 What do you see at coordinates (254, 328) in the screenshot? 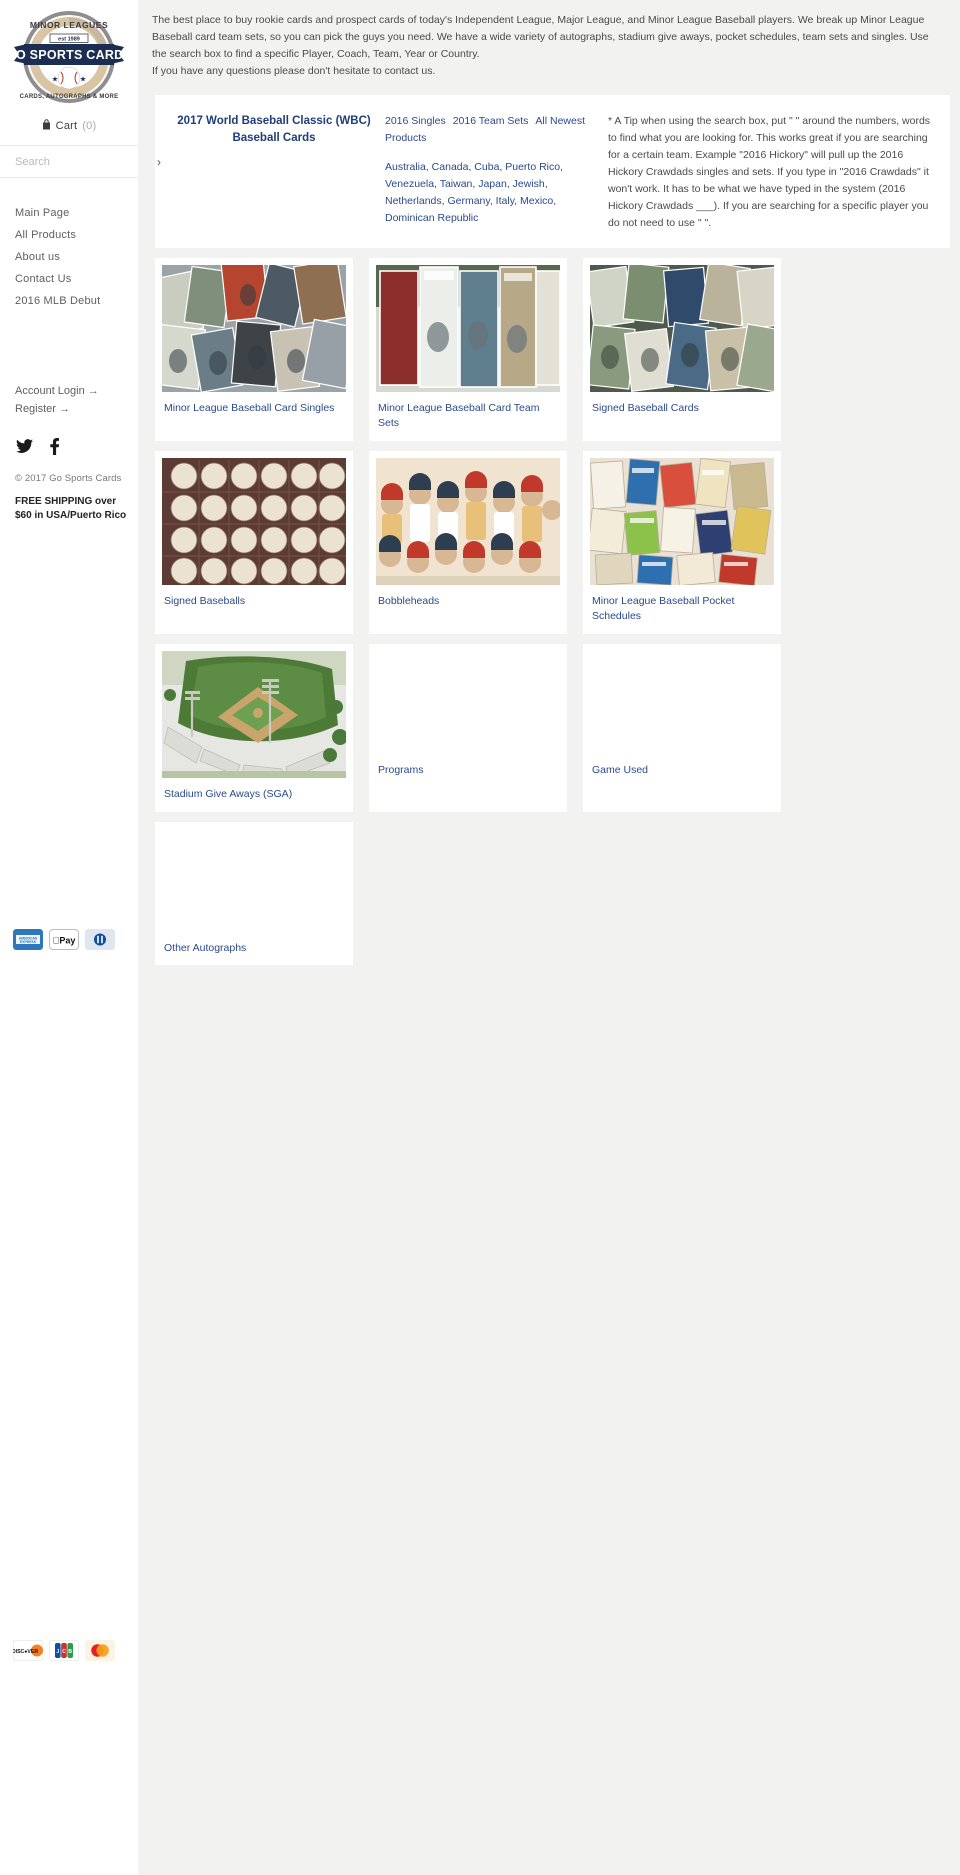
I see `baseball-cards-pile-image` at bounding box center [254, 328].